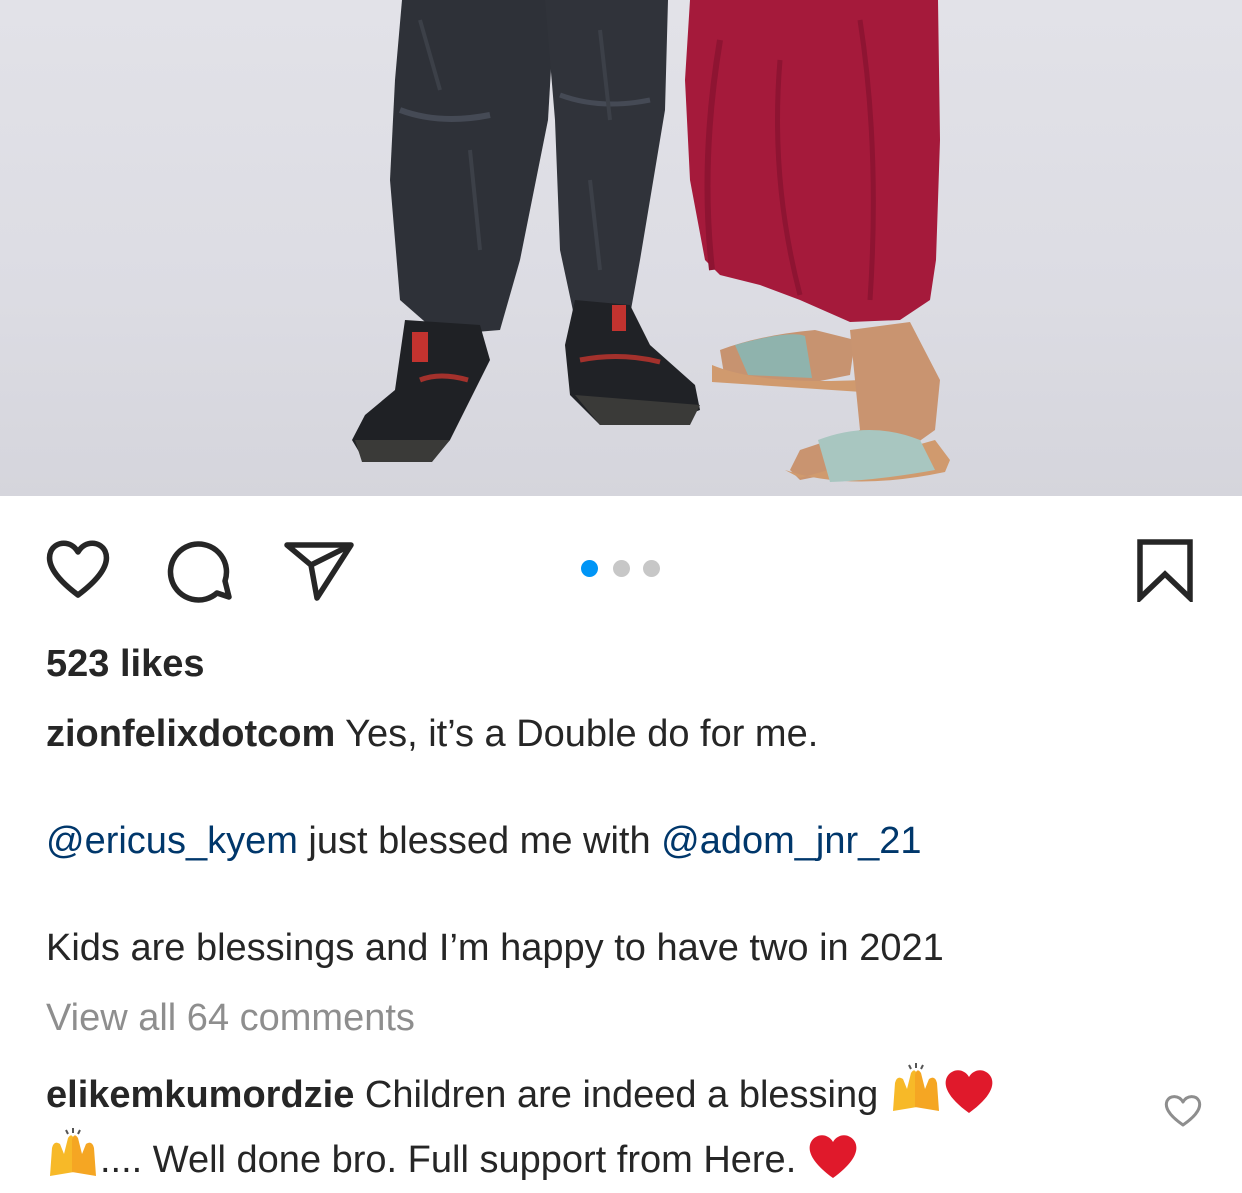 This screenshot has width=1242, height=1193. Describe the element at coordinates (1183, 1113) in the screenshot. I see `heart-outline-icon` at that location.